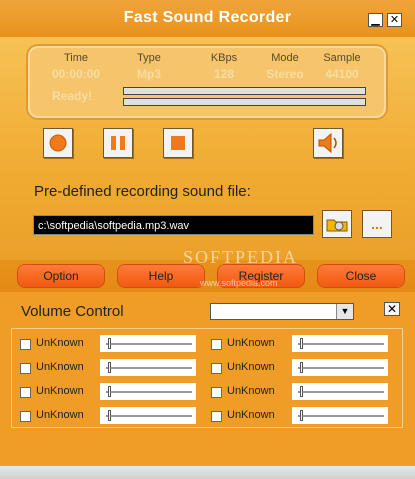  Describe the element at coordinates (241, 257) in the screenshot. I see `watermark-text: SOFTPEDIA` at that location.